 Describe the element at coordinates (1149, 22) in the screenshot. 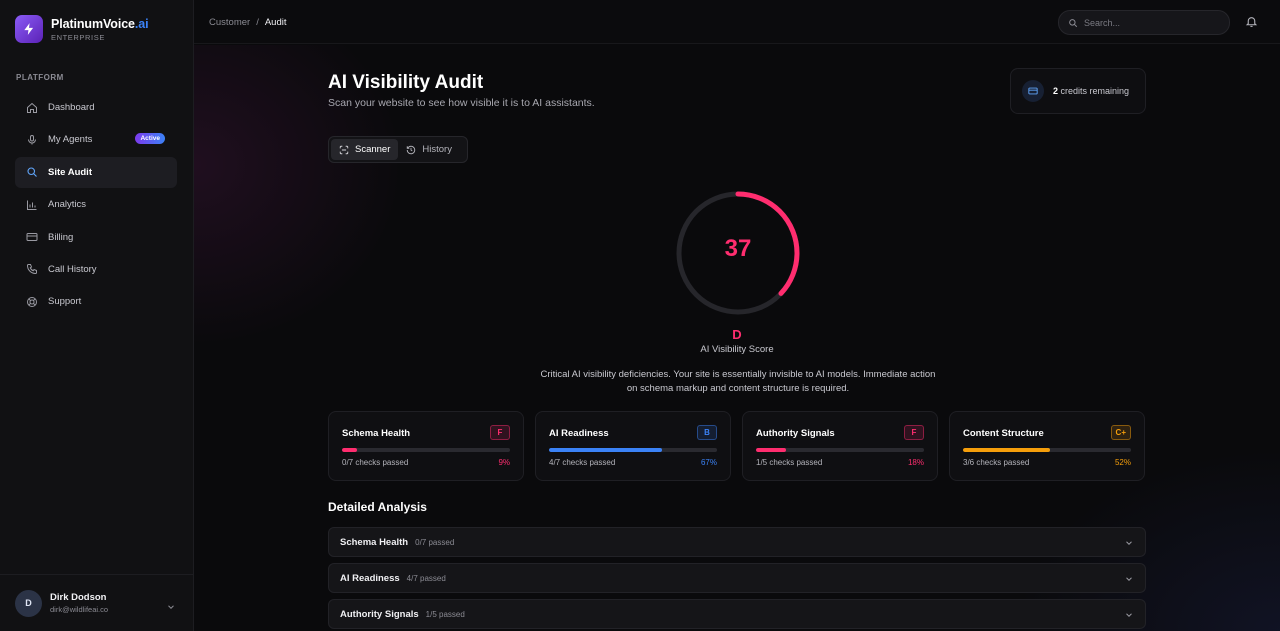

I see `search-input` at that location.